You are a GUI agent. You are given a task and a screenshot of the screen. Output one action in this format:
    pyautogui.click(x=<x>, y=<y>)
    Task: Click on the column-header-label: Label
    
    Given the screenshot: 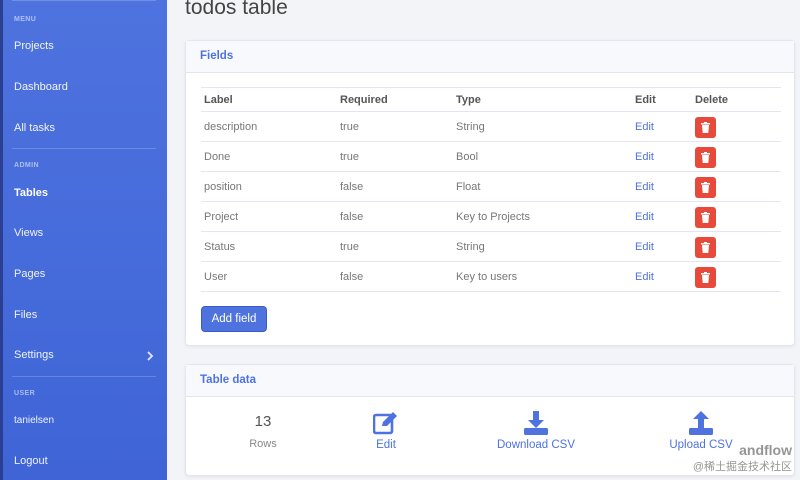 What is the action you would take?
    pyautogui.click(x=269, y=99)
    